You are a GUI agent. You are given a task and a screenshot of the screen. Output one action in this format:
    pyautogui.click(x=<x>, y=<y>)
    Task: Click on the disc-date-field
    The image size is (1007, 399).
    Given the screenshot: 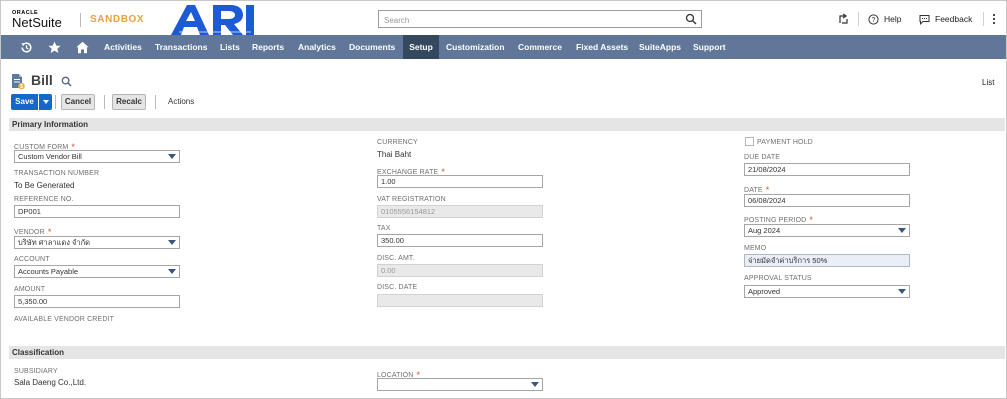 What is the action you would take?
    pyautogui.click(x=460, y=300)
    